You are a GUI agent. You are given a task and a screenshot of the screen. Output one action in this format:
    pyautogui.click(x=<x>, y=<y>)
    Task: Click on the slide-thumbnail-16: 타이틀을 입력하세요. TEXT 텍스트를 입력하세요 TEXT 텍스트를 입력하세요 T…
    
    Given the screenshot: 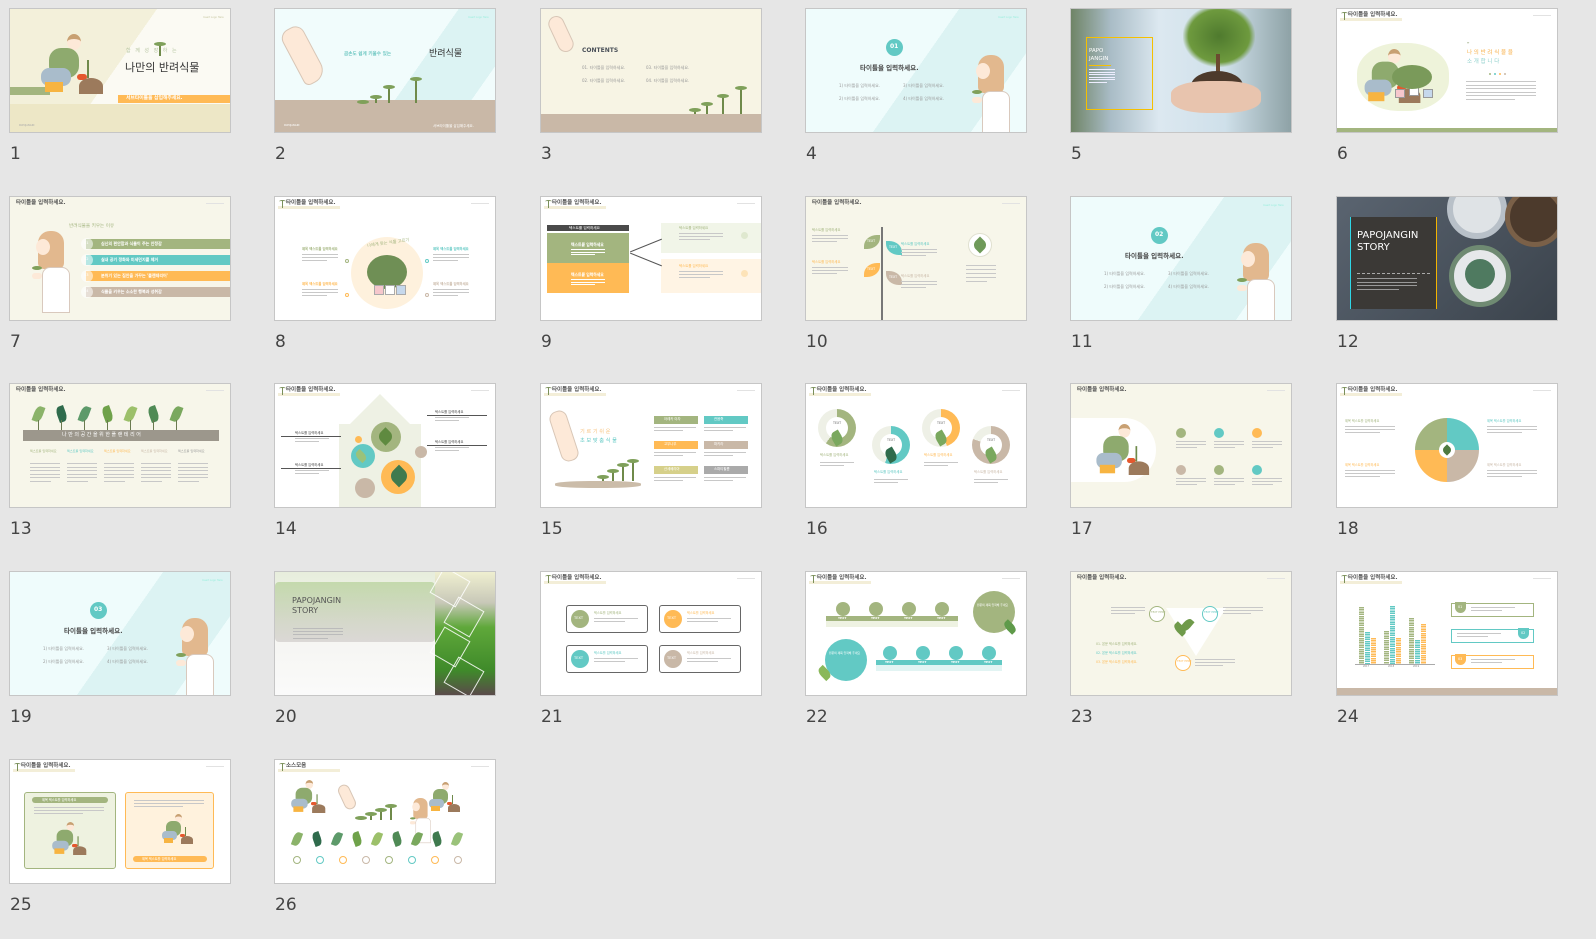 What is the action you would take?
    pyautogui.click(x=916, y=445)
    